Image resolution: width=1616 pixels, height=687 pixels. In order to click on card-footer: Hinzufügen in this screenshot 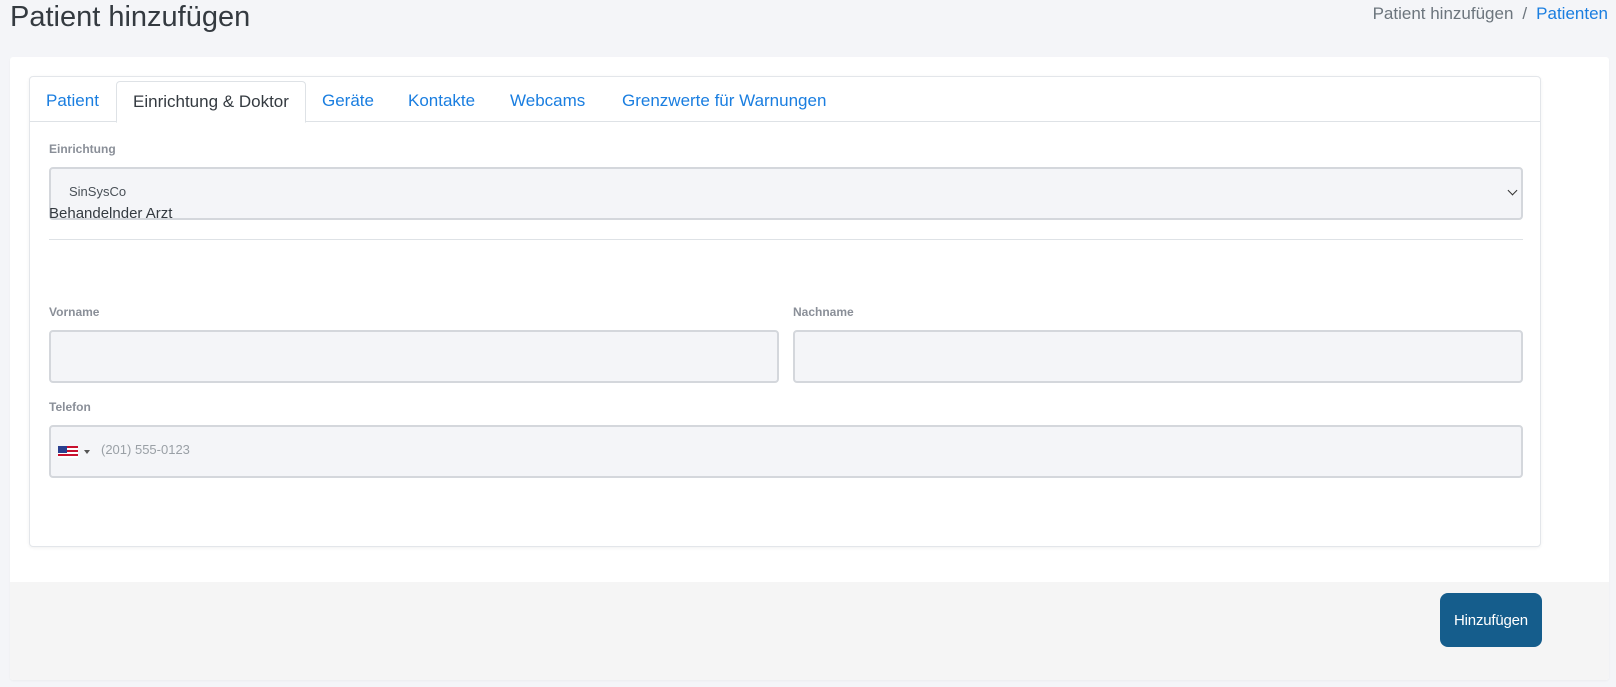, I will do `click(809, 631)`.